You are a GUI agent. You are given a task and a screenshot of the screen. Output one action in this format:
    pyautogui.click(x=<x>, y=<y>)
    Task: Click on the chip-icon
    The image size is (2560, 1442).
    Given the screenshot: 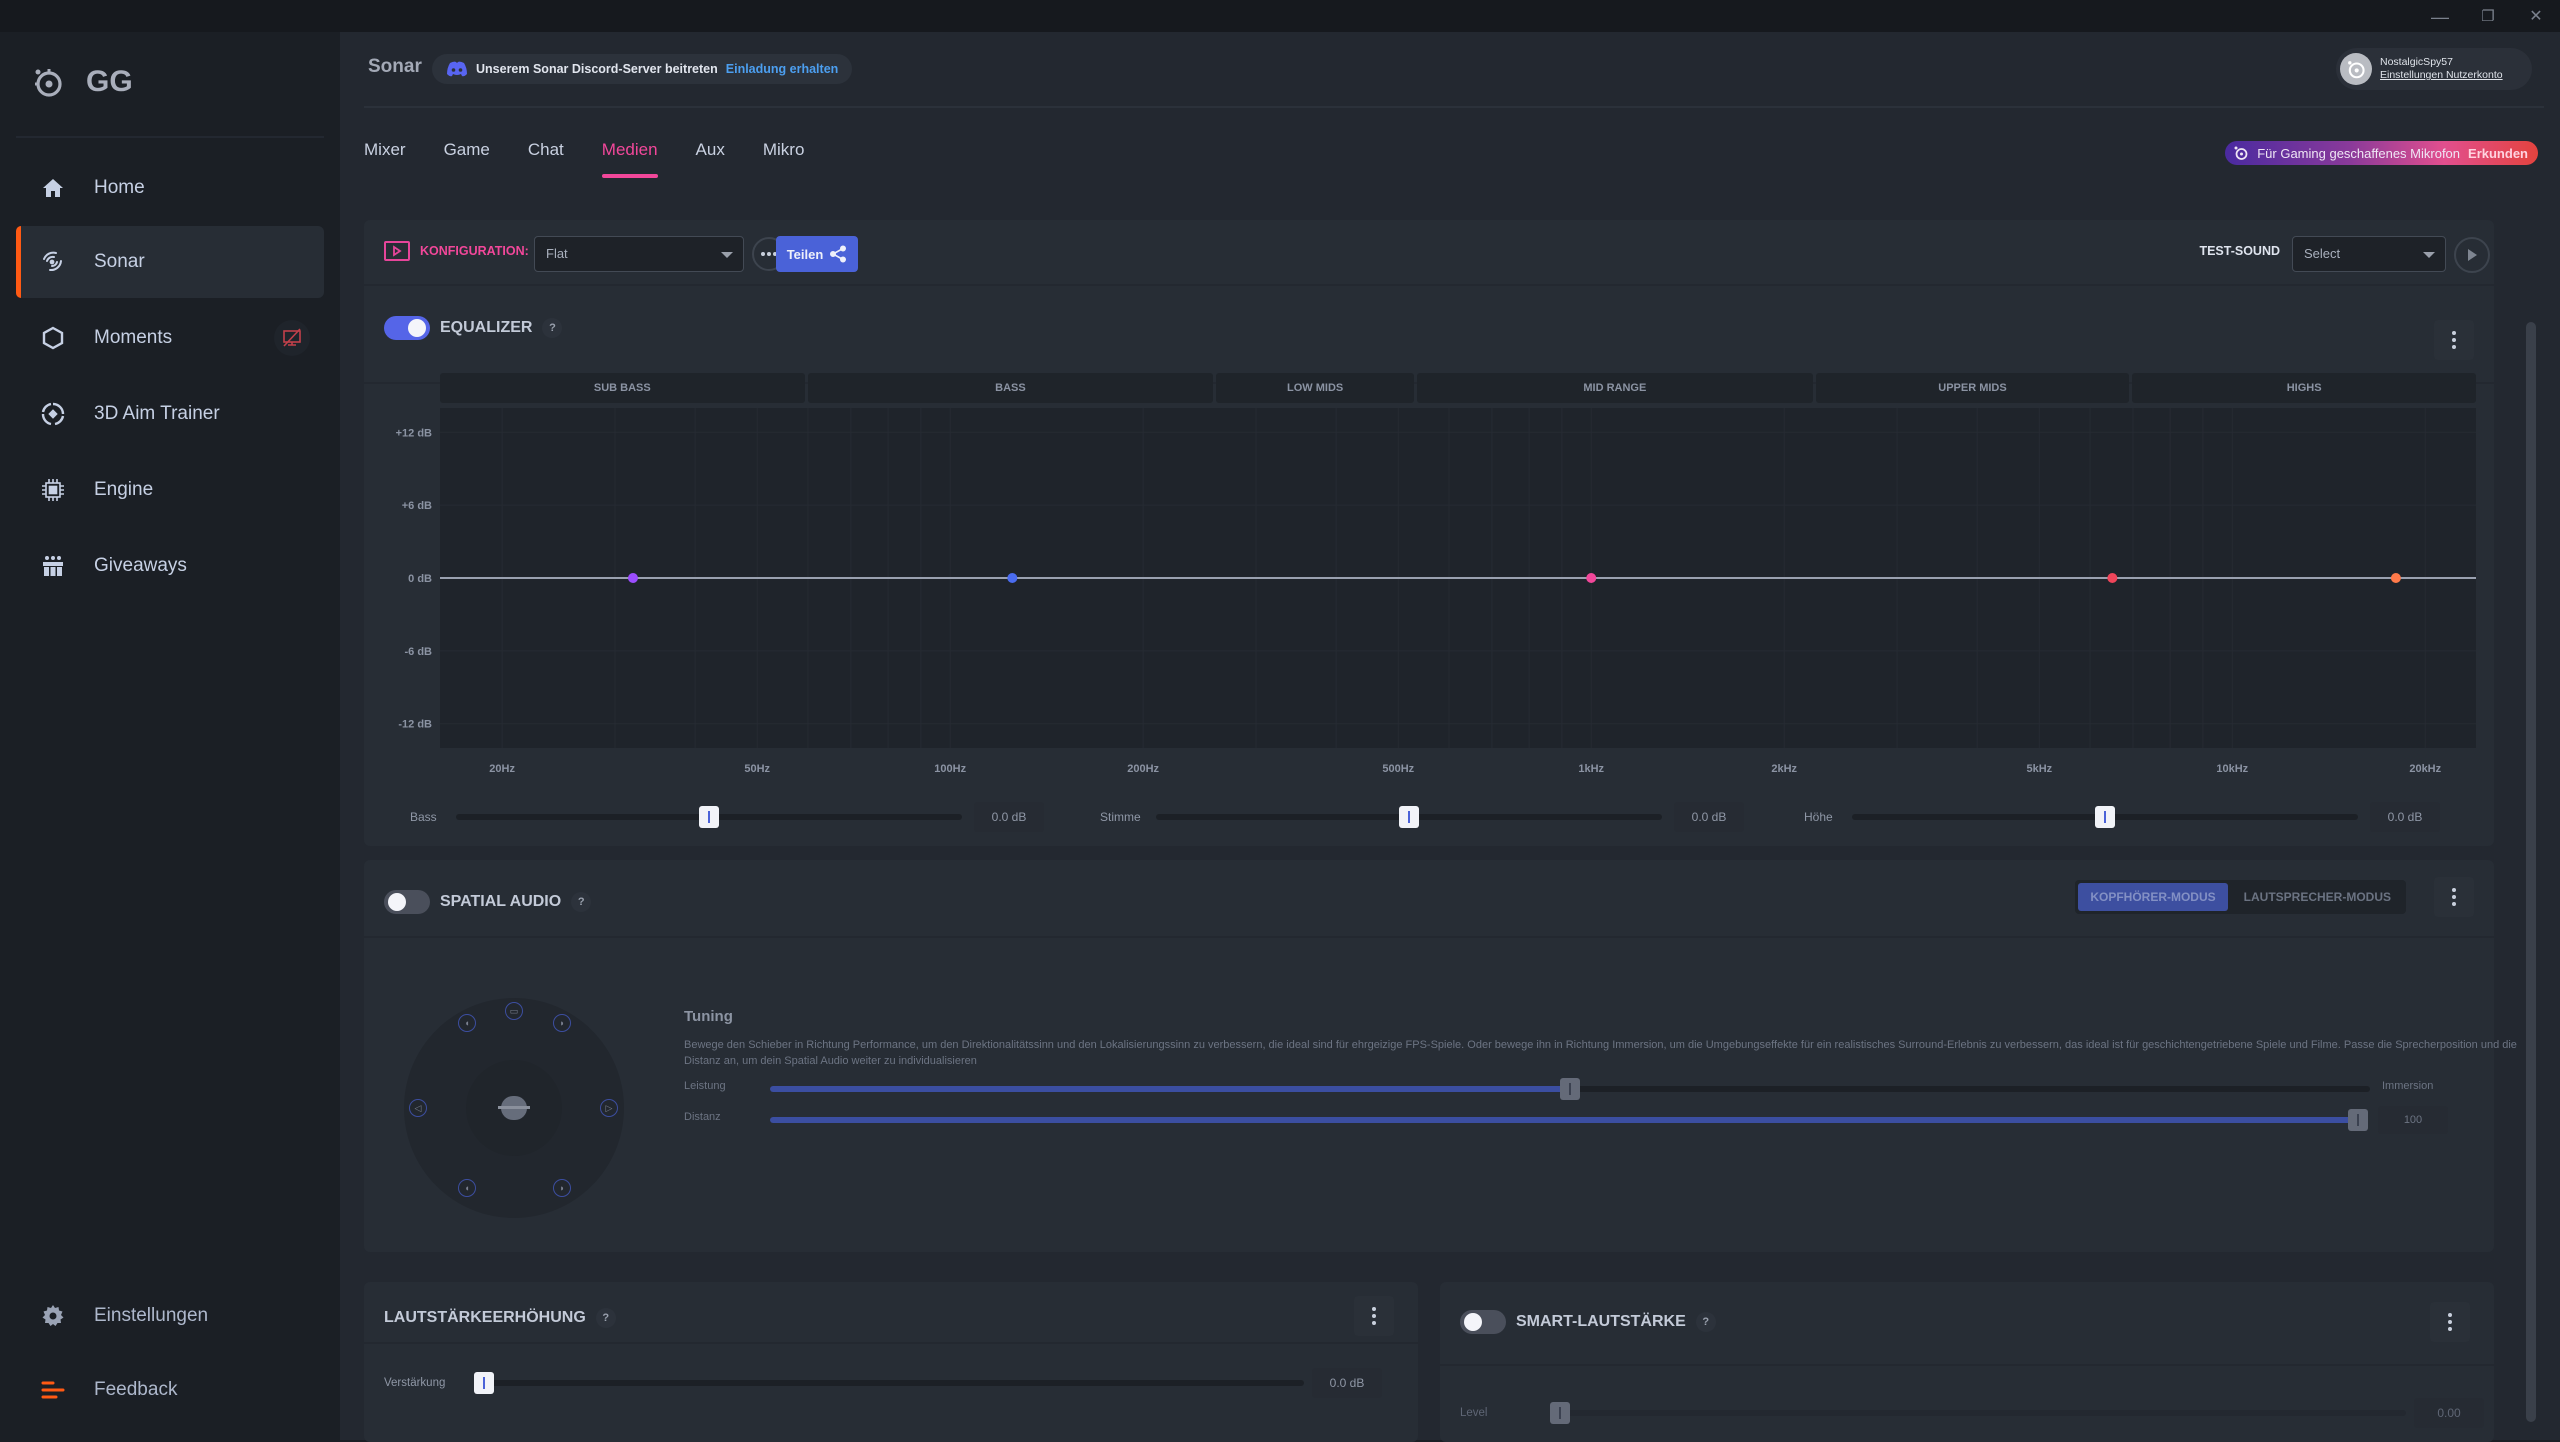 What is the action you would take?
    pyautogui.click(x=53, y=490)
    